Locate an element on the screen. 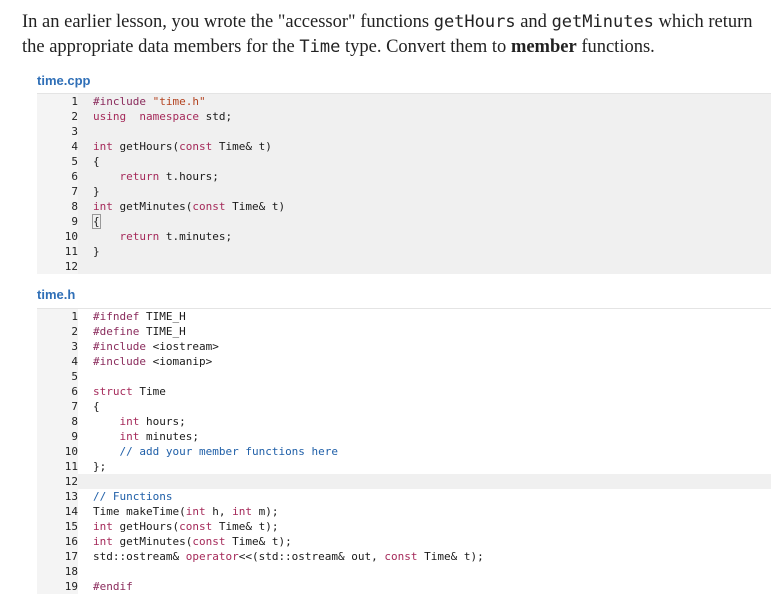 The width and height of the screenshot is (771, 598). code-line: 16 int getMinutes(const Time& t); is located at coordinates (404, 541).